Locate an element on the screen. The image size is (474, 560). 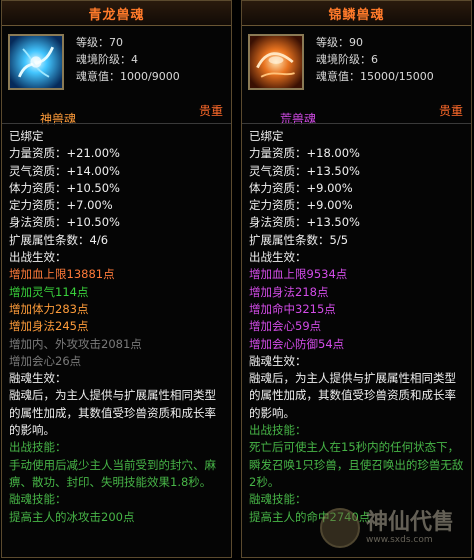
left-attribute-line: 增加血上限13881点 is located at coordinates (62, 274).